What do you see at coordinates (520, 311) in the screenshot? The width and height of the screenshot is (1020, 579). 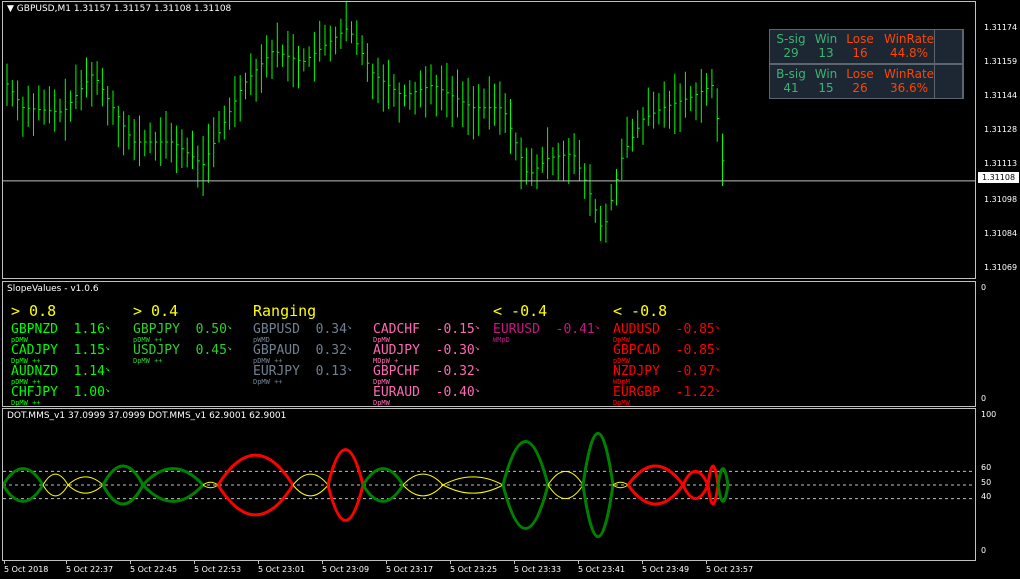 I see `slope-column-header: < -0.4` at bounding box center [520, 311].